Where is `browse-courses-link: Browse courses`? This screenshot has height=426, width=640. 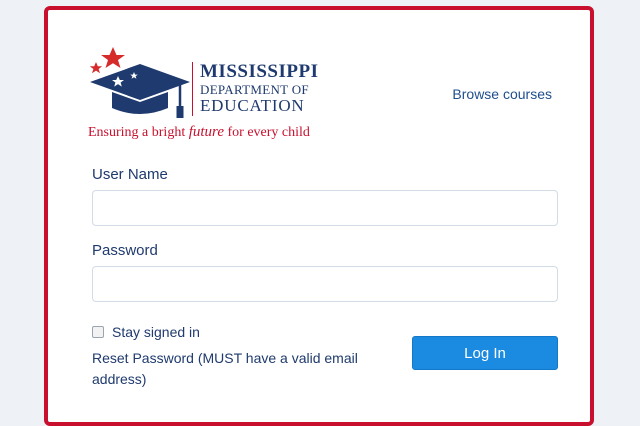 browse-courses-link: Browse courses is located at coordinates (502, 94).